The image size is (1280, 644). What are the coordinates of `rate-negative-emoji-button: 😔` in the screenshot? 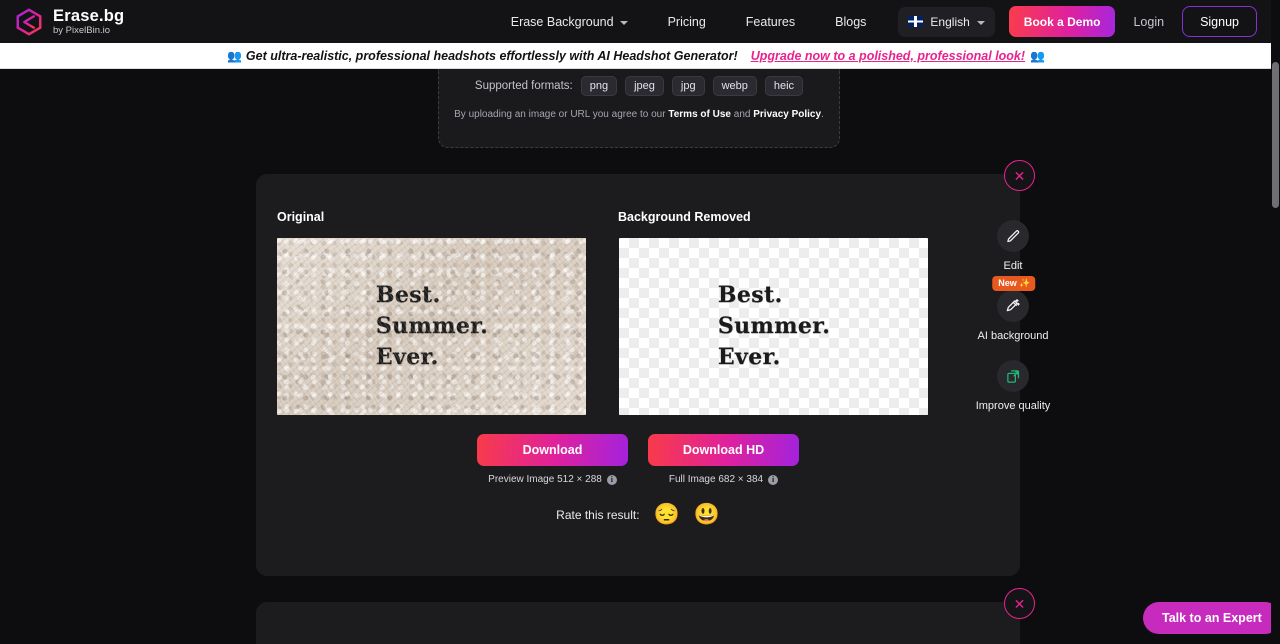 It's located at (667, 514).